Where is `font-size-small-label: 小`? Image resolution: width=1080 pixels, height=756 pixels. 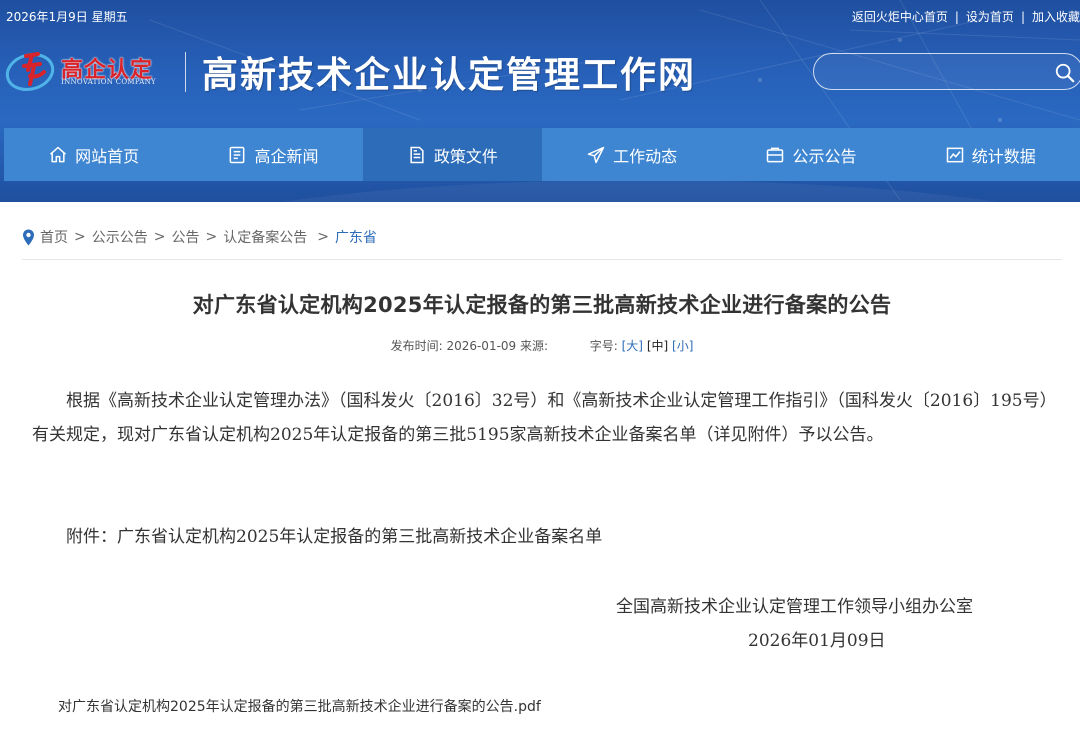
font-size-small-label: 小 is located at coordinates (682, 346).